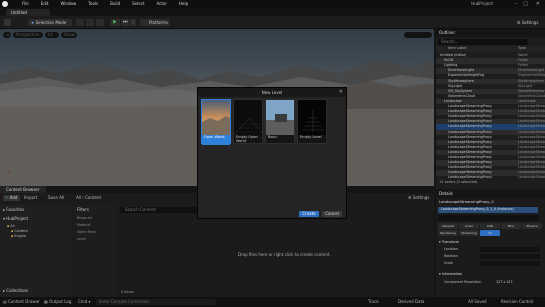 The width and height of the screenshot is (545, 307). What do you see at coordinates (15, 291) in the screenshot?
I see `collections-section: ▸ Collections` at bounding box center [15, 291].